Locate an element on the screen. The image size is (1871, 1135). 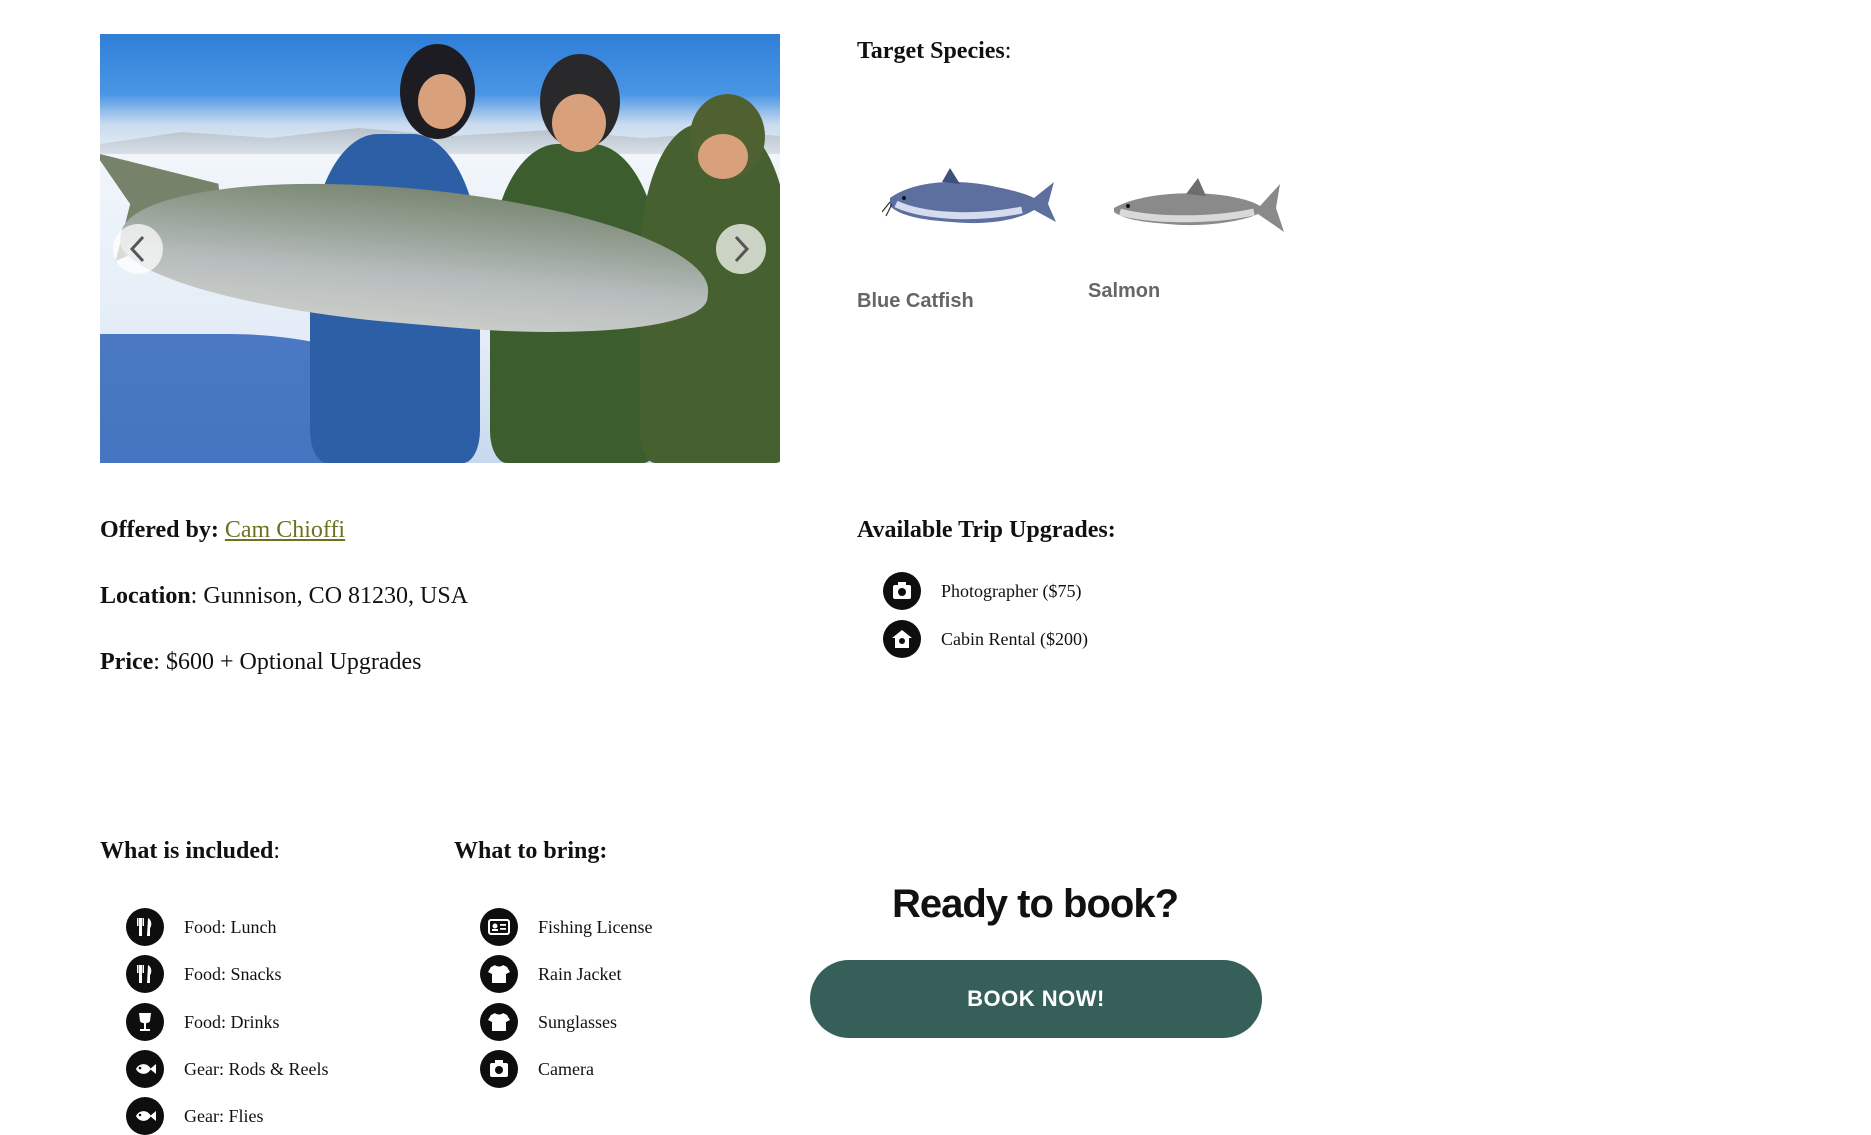
blue-catfish-image is located at coordinates (969, 196).